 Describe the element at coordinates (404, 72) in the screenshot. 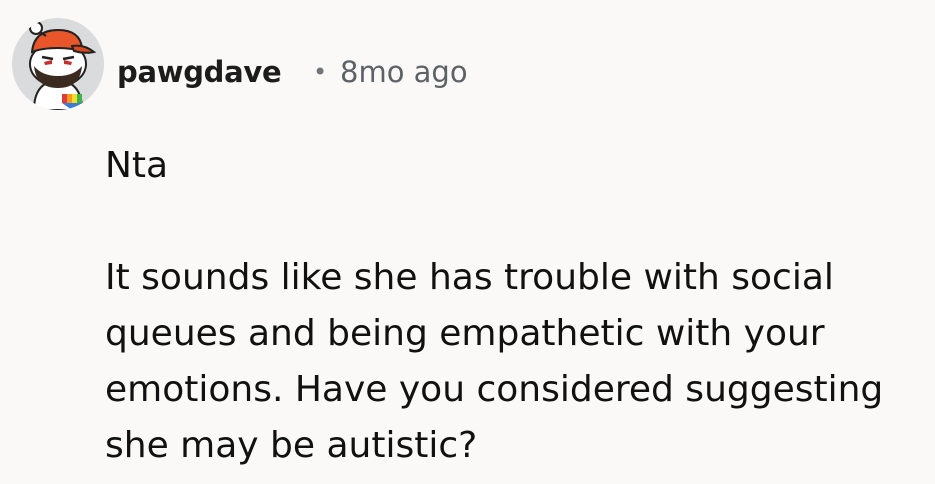

I see `comment-timestamp: 8mo ago` at that location.